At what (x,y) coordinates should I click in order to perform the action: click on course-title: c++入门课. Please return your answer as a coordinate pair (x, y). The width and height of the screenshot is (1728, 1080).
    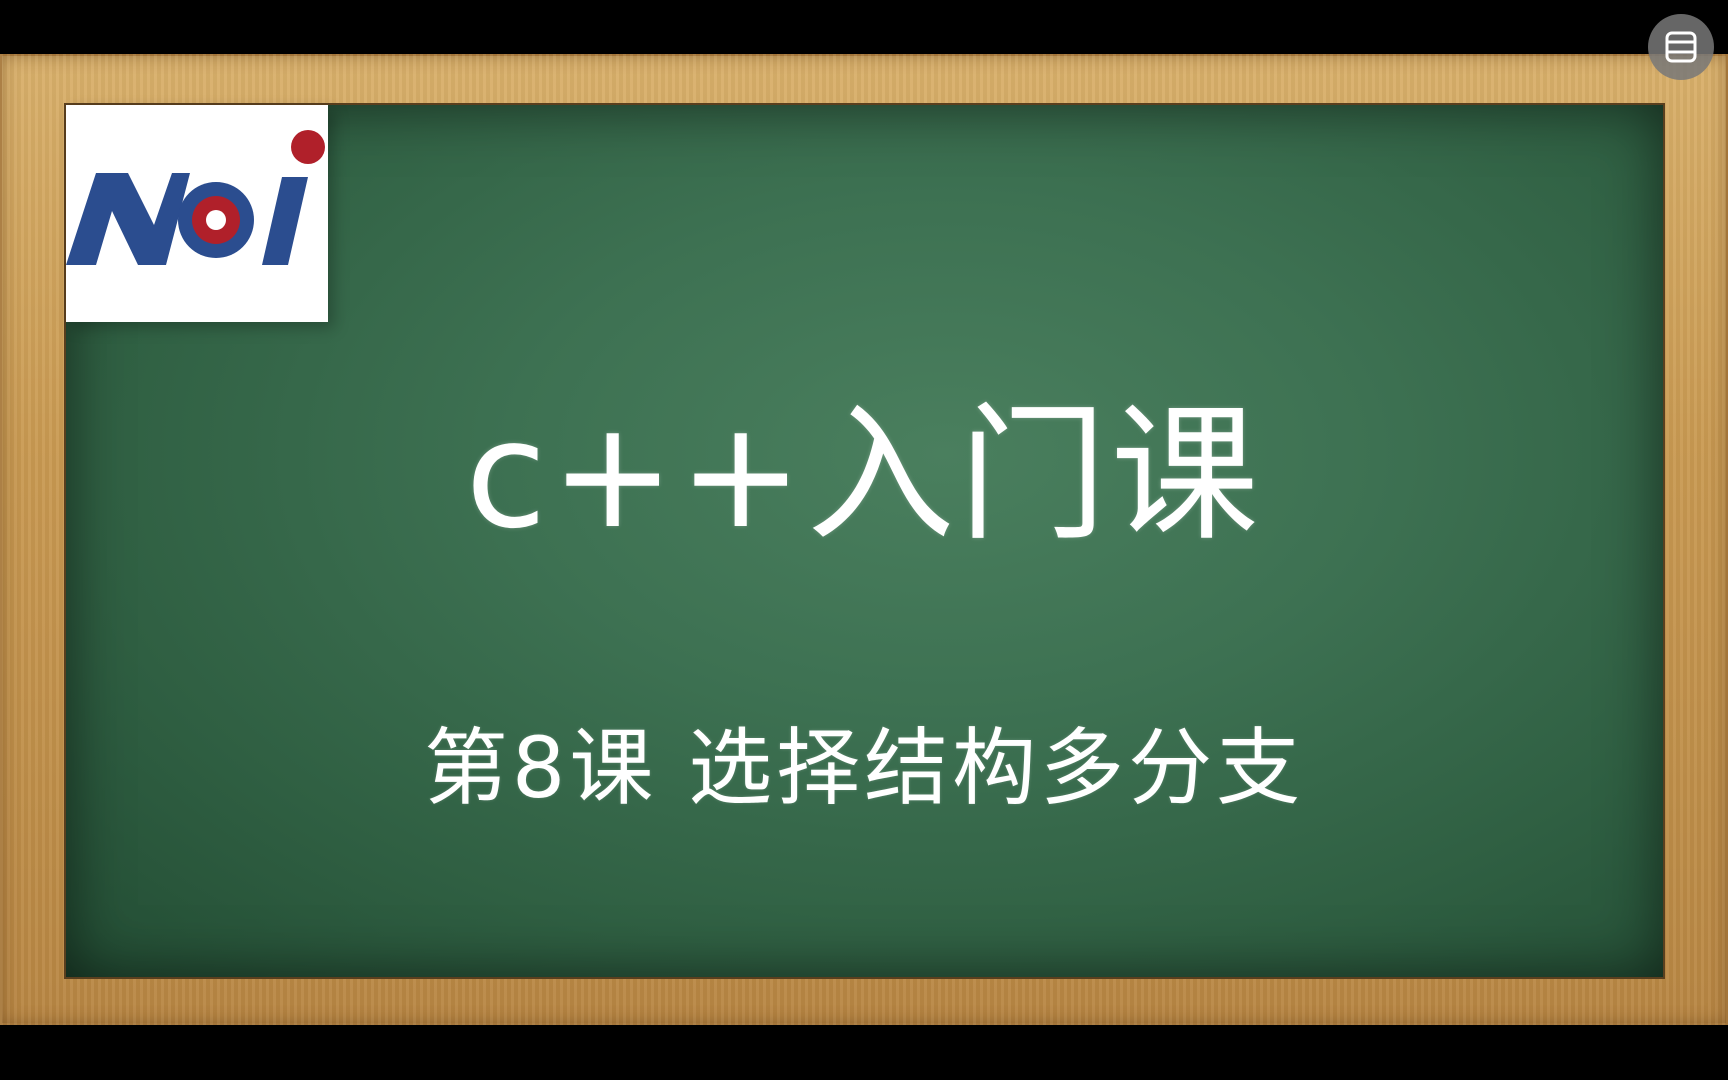
    Looking at the image, I should click on (864, 475).